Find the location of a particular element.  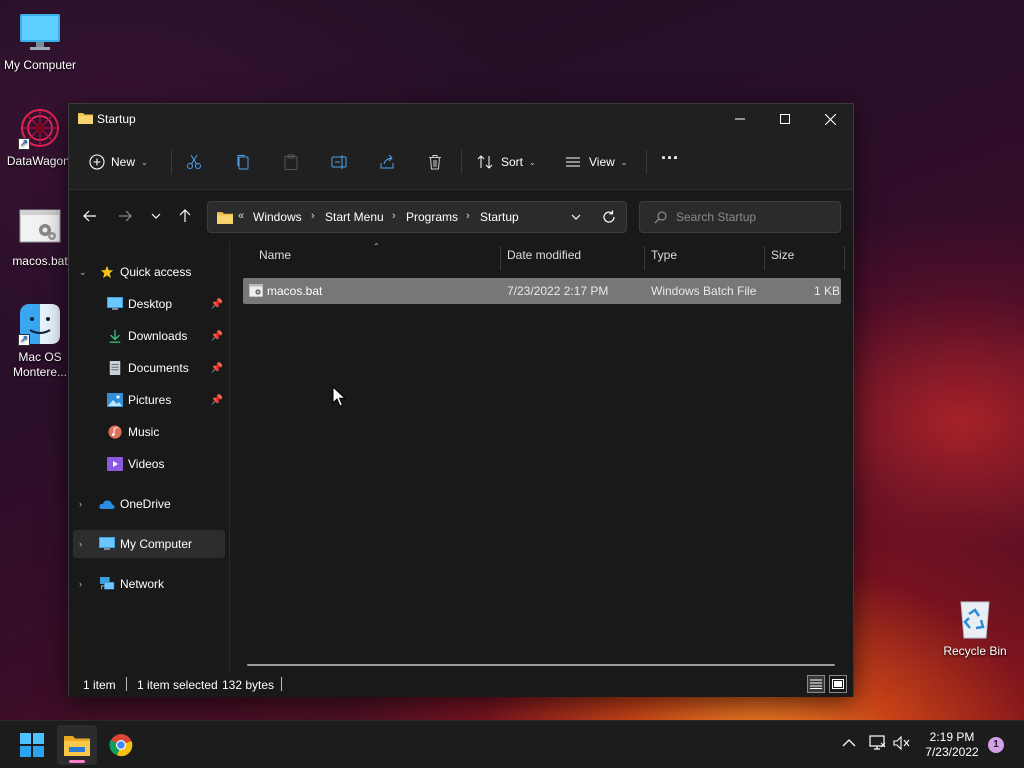

search-icon is located at coordinates (660, 217).